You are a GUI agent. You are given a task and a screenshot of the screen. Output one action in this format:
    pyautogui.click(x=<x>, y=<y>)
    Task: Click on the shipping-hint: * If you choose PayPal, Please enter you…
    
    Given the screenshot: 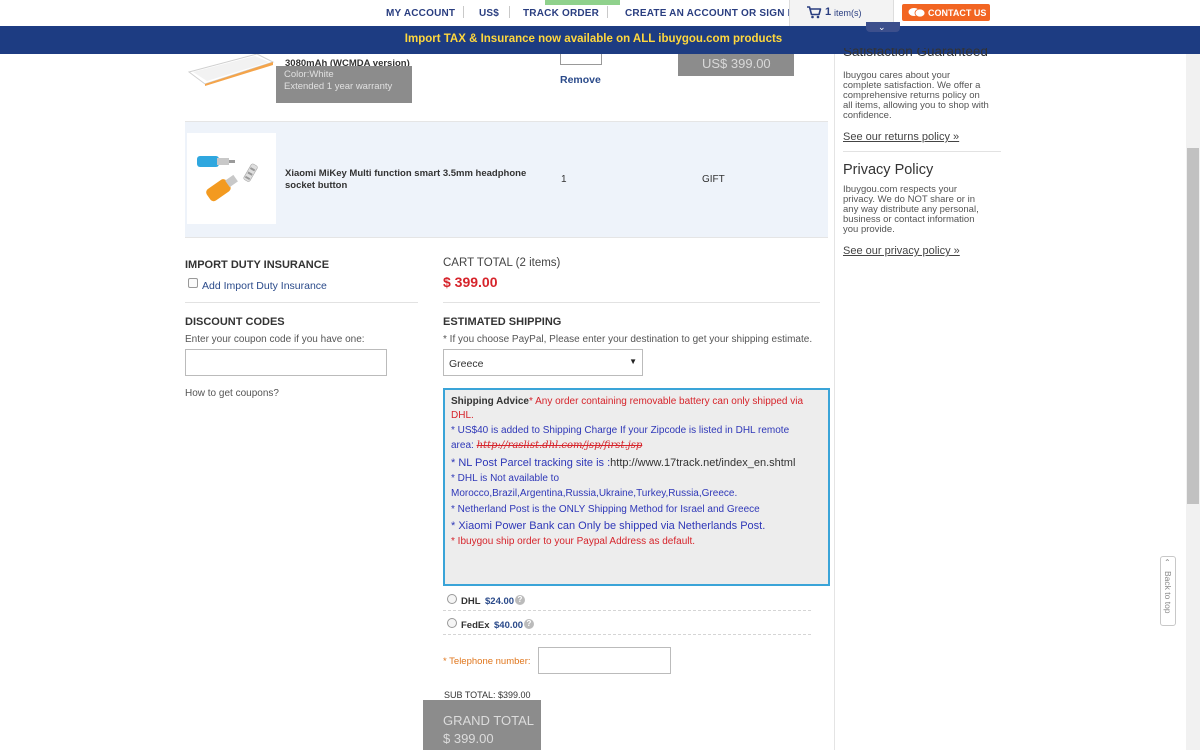 What is the action you would take?
    pyautogui.click(x=628, y=339)
    